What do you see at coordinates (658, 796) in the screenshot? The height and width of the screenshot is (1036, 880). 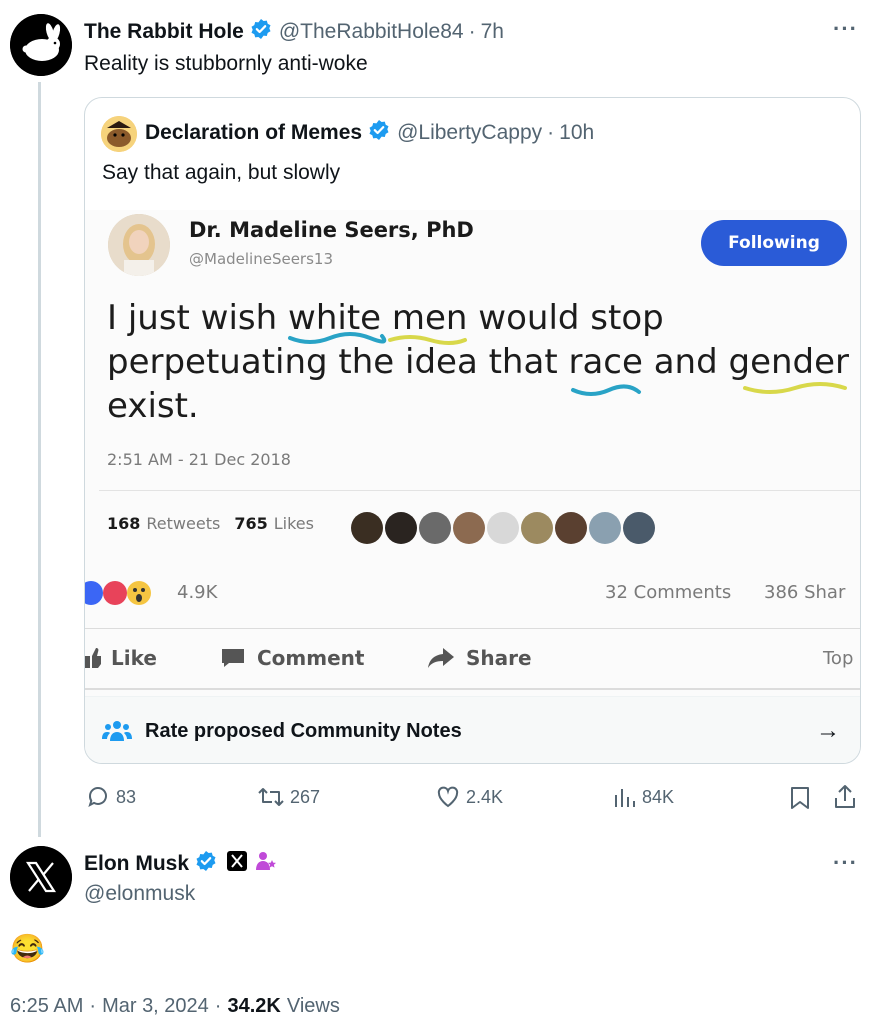 I see `views-count: 84K` at bounding box center [658, 796].